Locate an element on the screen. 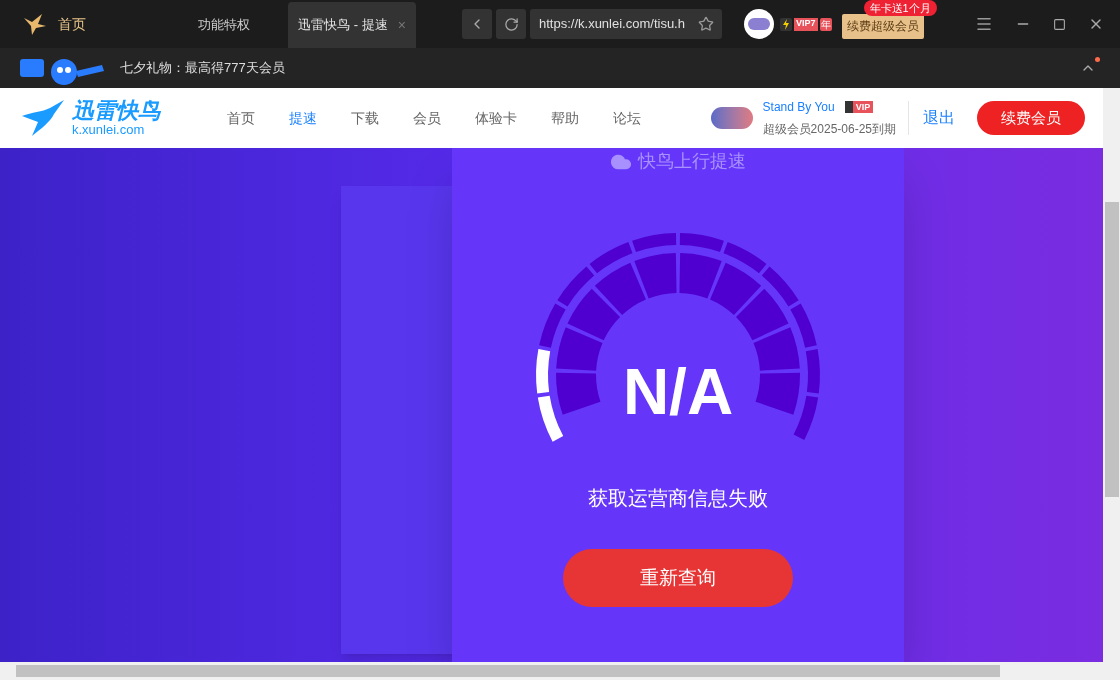 This screenshot has height=680, width=1120. vip-level-badge: VIP7 is located at coordinates (806, 24).